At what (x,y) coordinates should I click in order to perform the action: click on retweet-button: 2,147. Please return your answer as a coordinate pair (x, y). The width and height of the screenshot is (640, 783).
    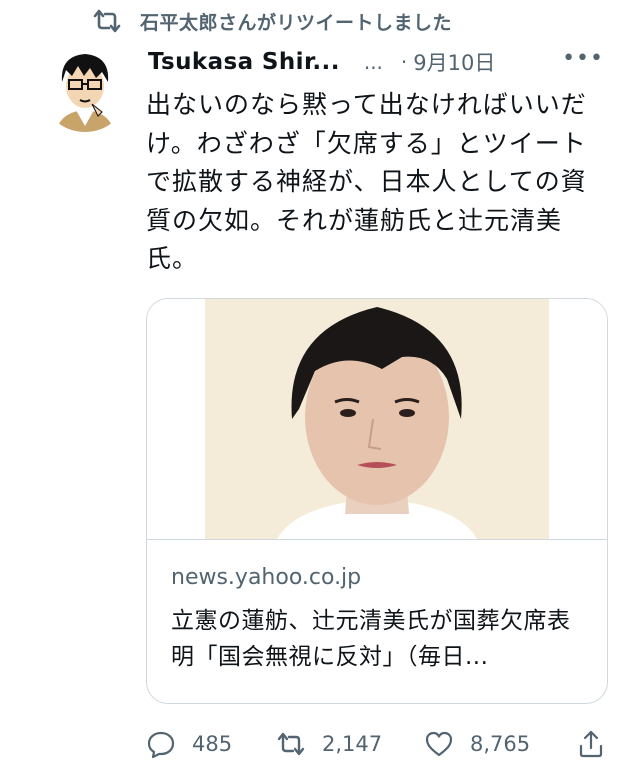
    Looking at the image, I should click on (329, 744).